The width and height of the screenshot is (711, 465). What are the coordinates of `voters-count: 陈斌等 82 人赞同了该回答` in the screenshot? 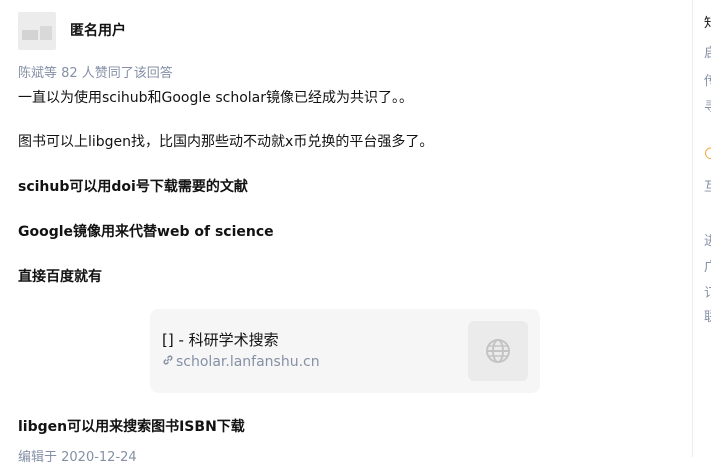 It's located at (95, 71).